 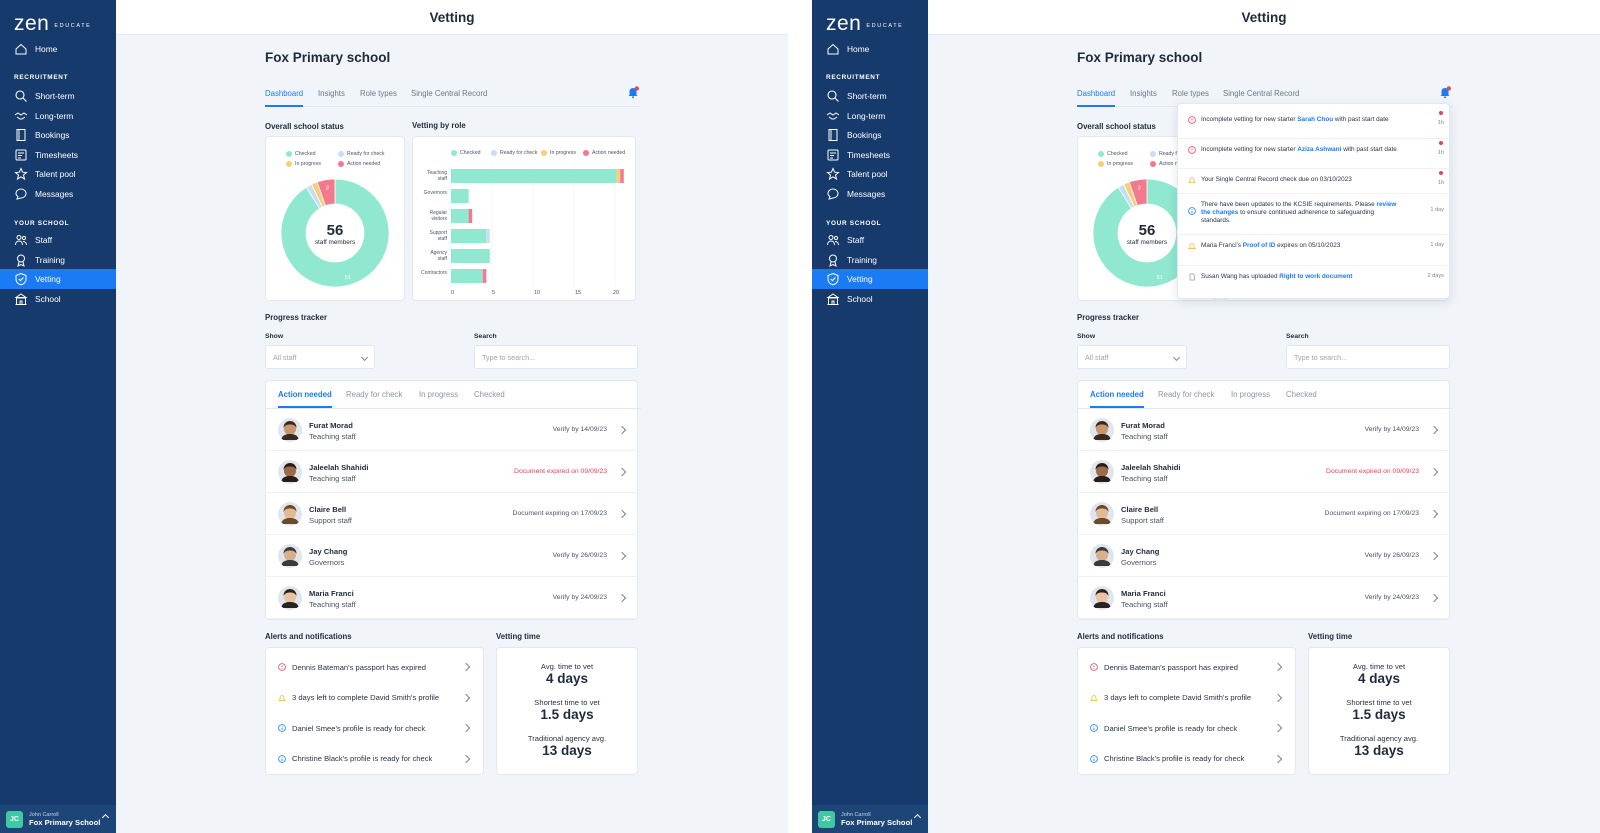 I want to click on y-tick-label: Governors, so click(x=435, y=193).